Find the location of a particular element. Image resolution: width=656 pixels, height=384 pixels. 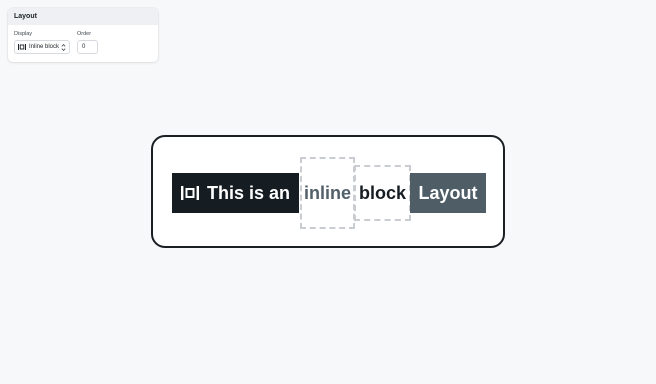

panel-title: Layout is located at coordinates (83, 16).